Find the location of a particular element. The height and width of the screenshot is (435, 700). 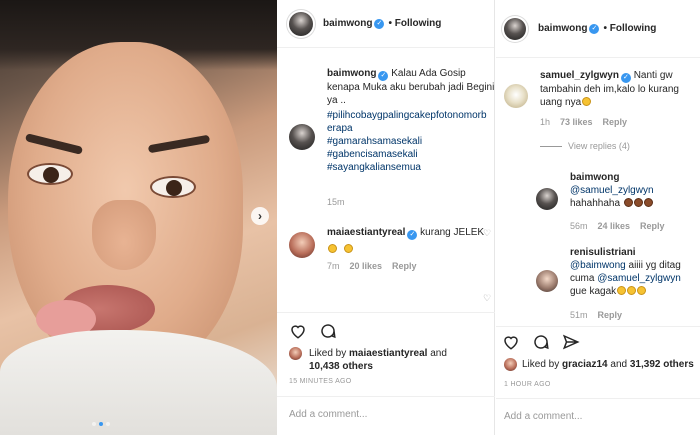

liked-by-user: maiaestiantyreal is located at coordinates (388, 353).